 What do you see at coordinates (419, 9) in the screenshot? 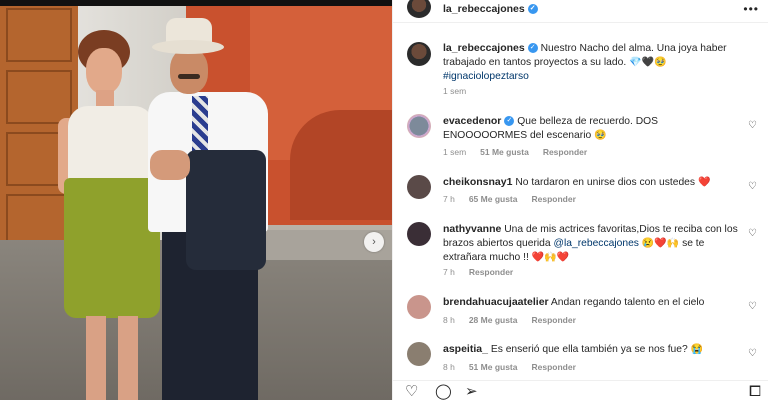
I see `author-avatar` at bounding box center [419, 9].